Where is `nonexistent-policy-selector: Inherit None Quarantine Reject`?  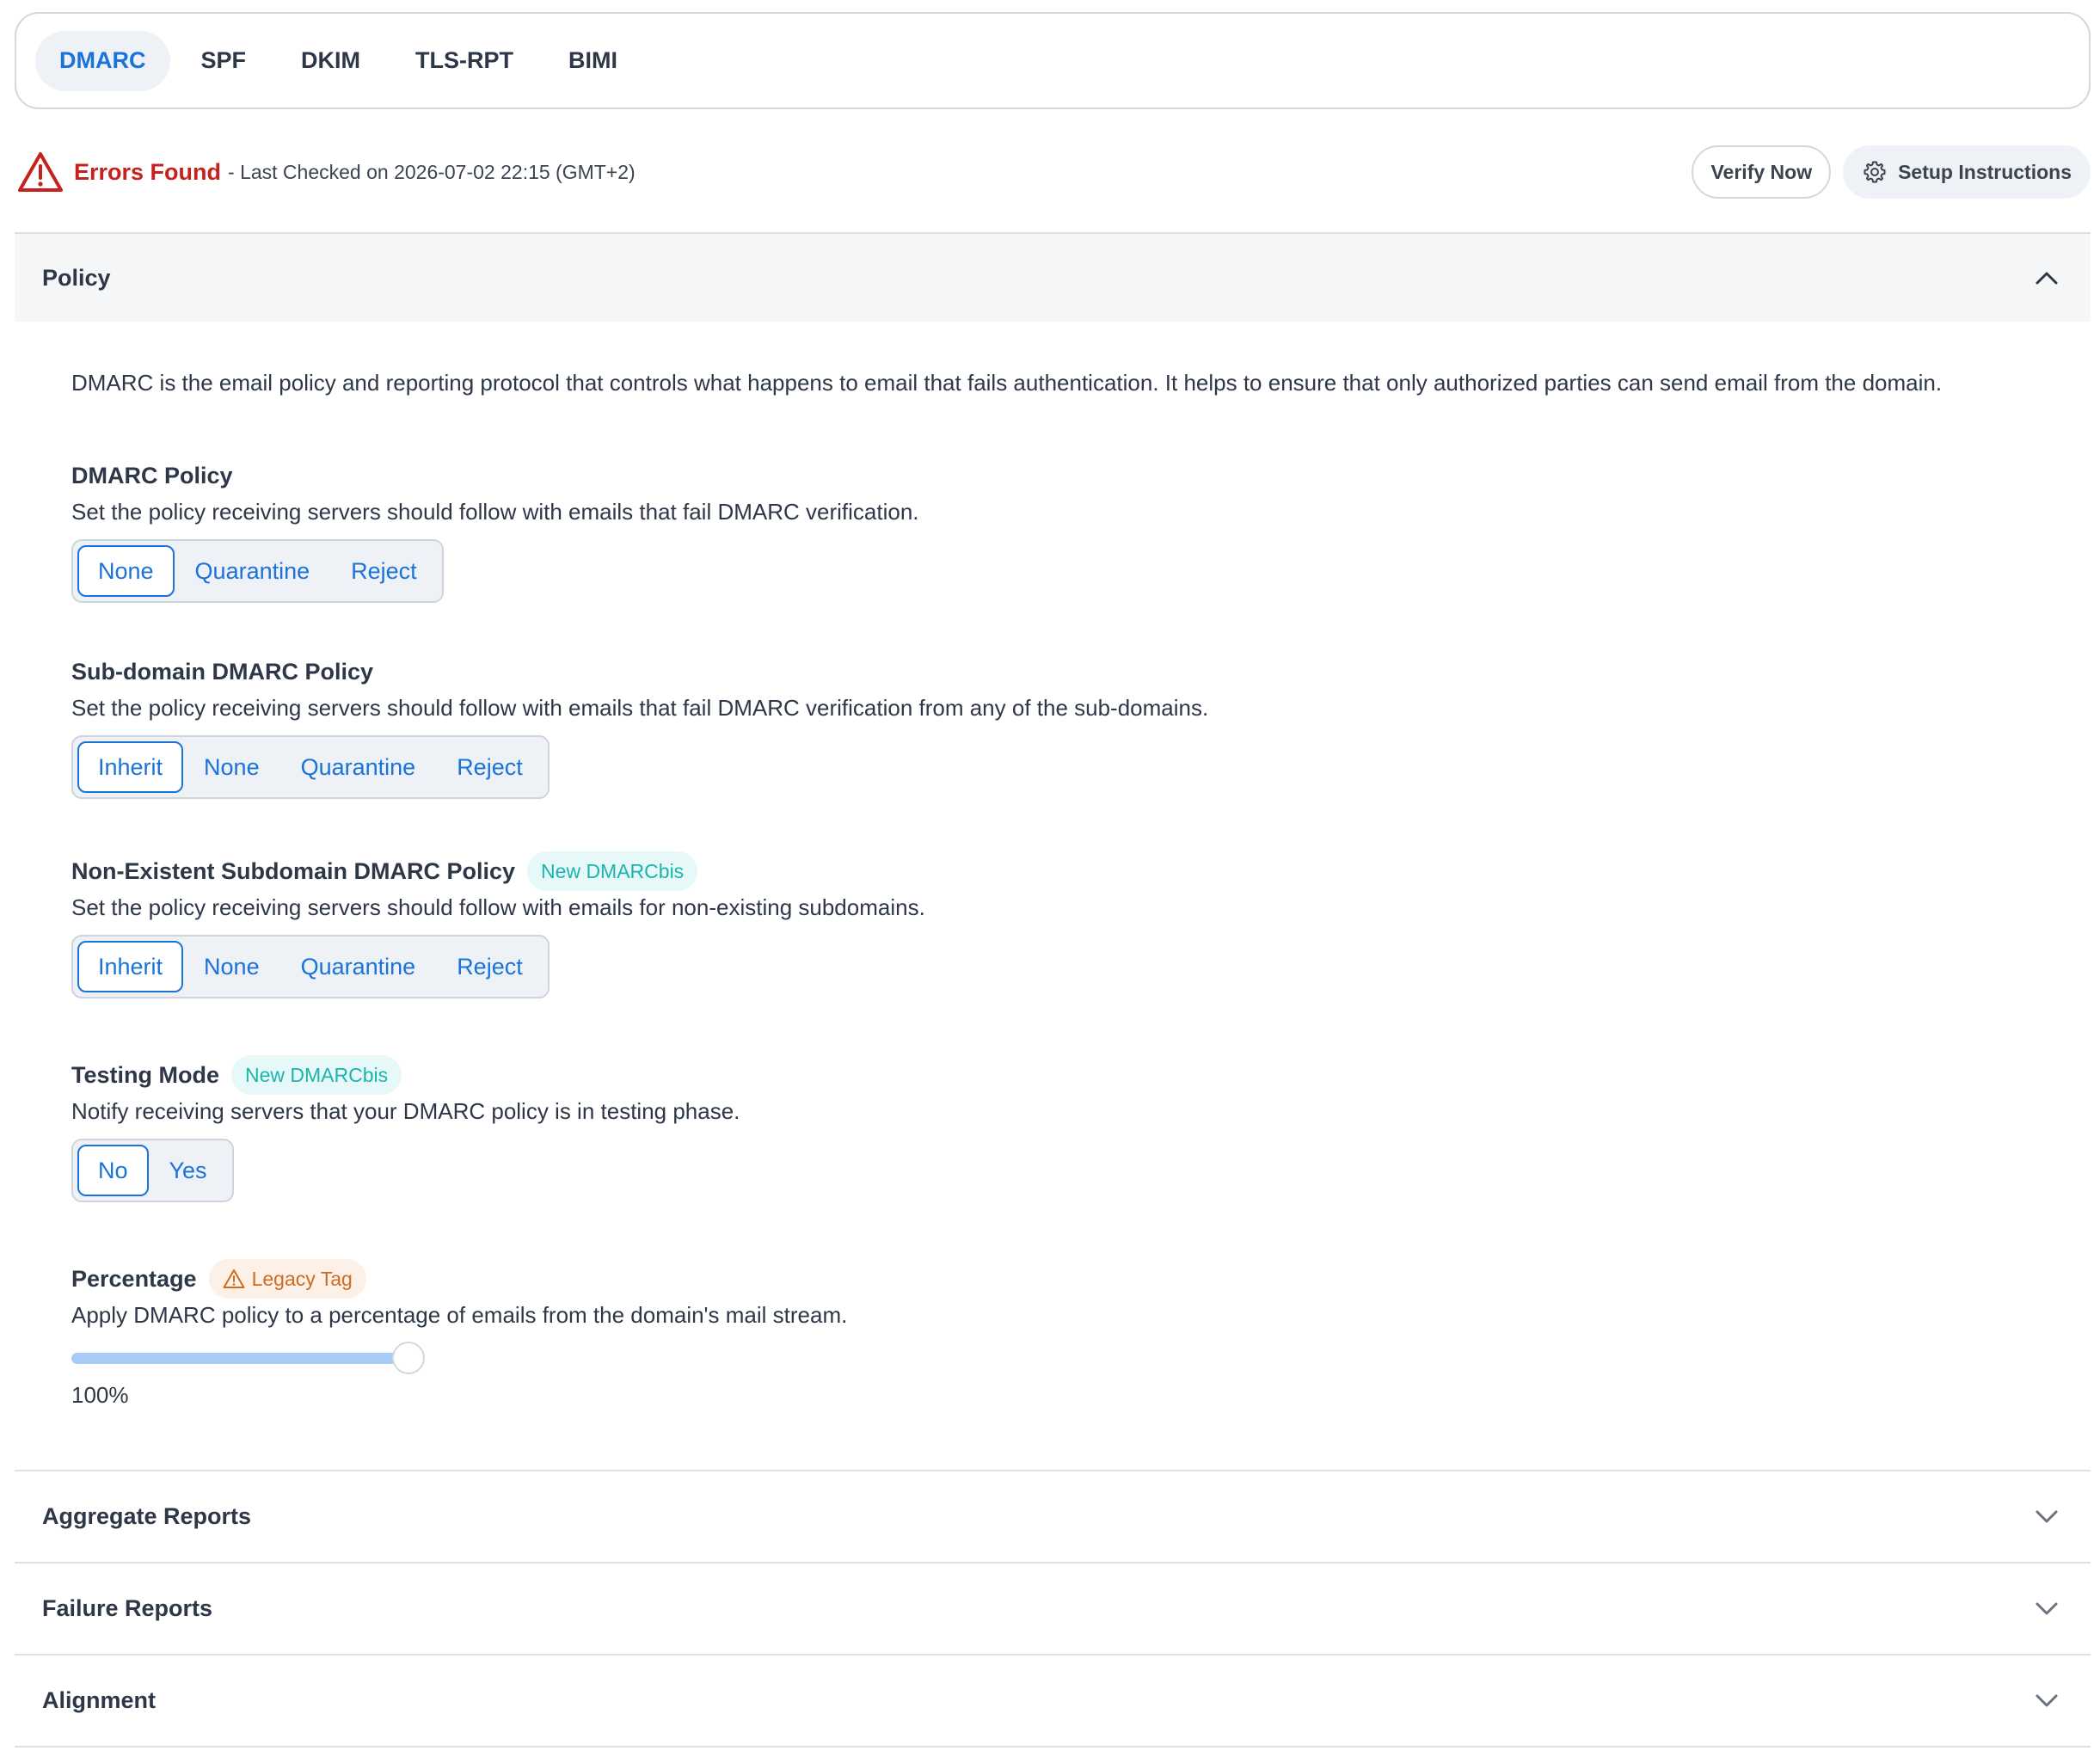 nonexistent-policy-selector: Inherit None Quarantine Reject is located at coordinates (310, 966).